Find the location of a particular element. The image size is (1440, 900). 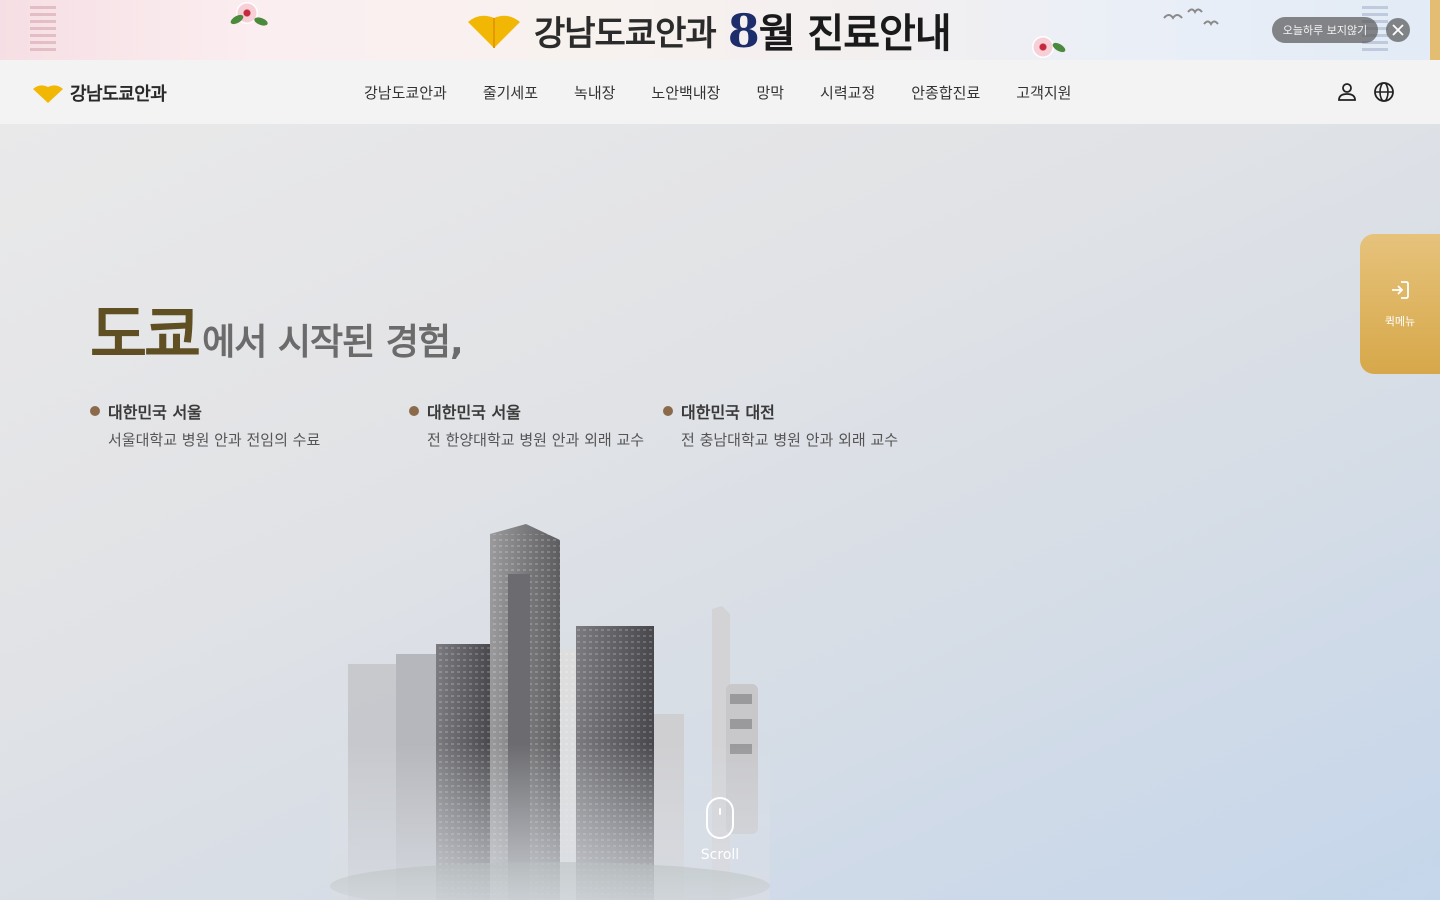

headline-text: 월 진료안내 is located at coordinates (855, 33).